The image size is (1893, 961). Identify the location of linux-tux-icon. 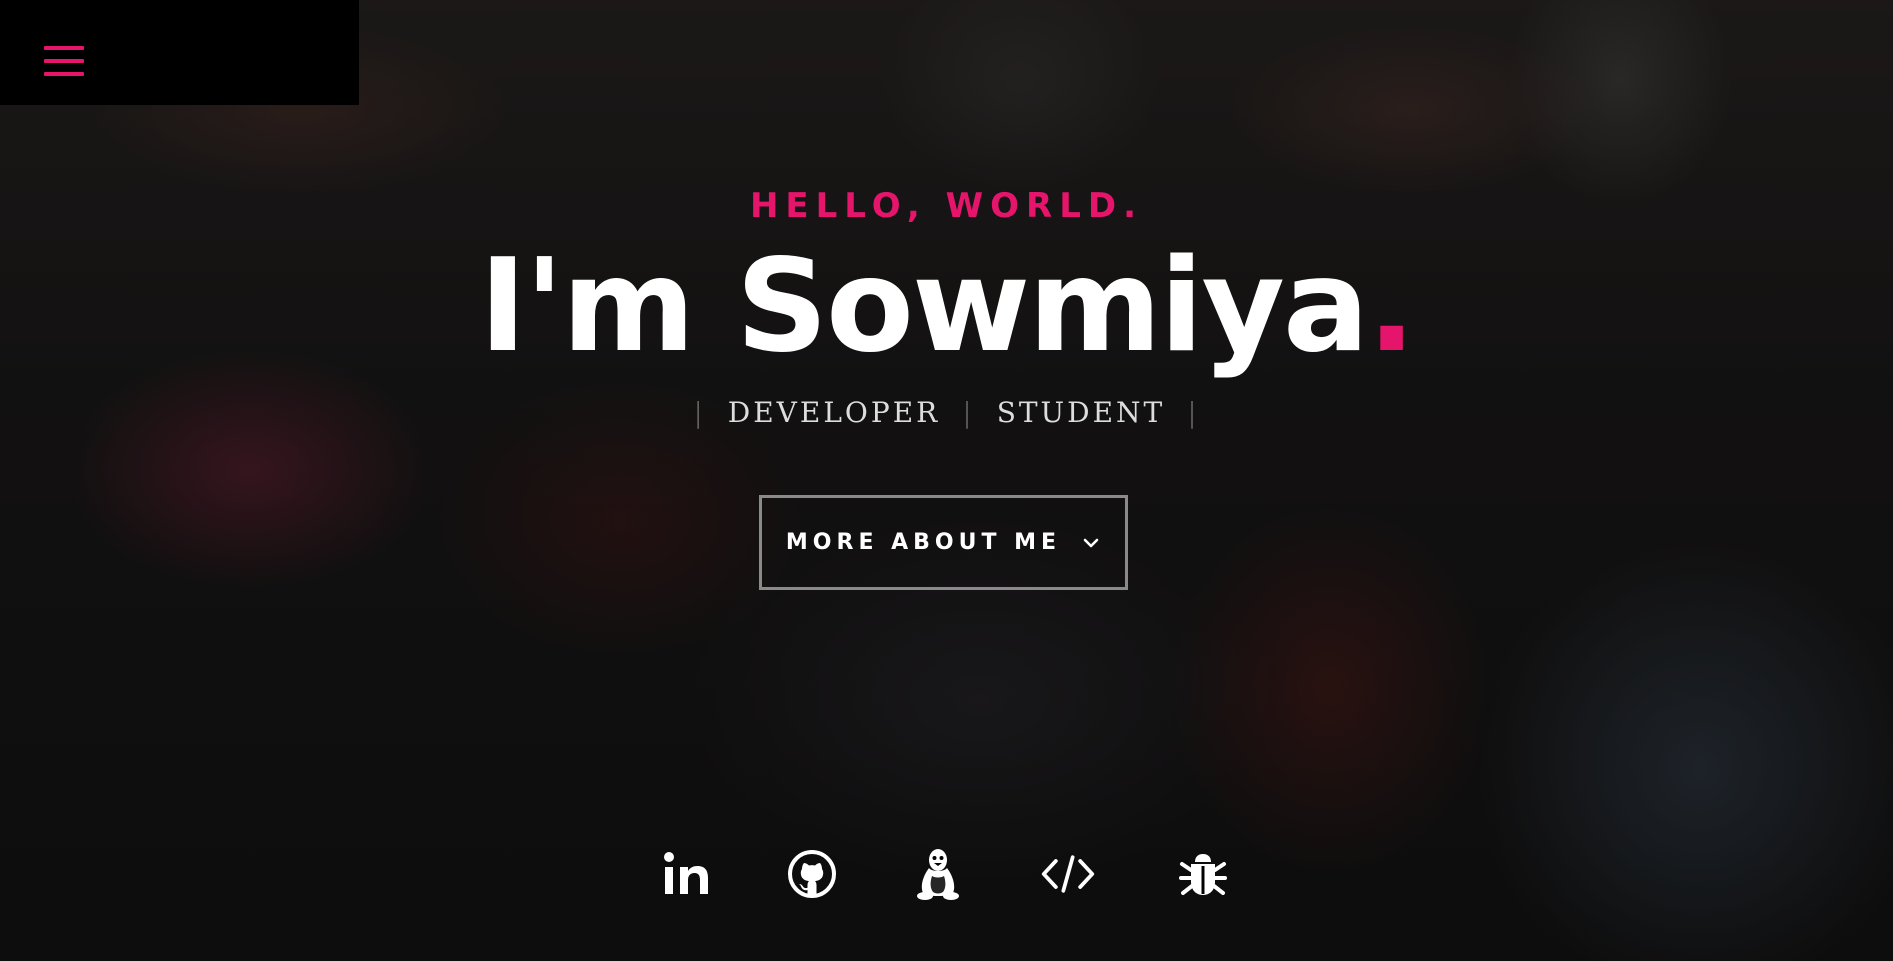
(938, 874).